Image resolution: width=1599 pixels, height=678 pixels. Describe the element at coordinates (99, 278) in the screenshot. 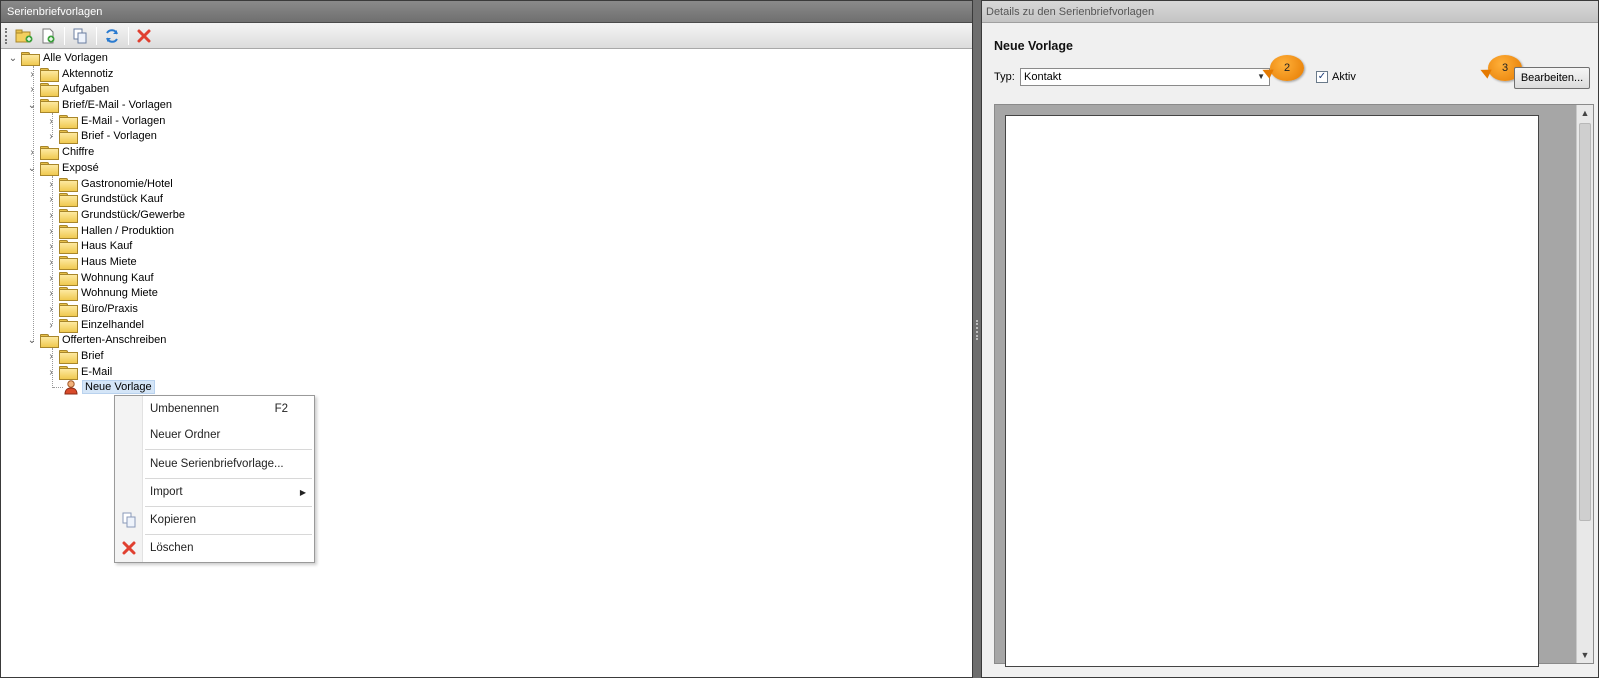

I see `tree-node-wohnung-kauf: › Wohnung Kauf` at that location.